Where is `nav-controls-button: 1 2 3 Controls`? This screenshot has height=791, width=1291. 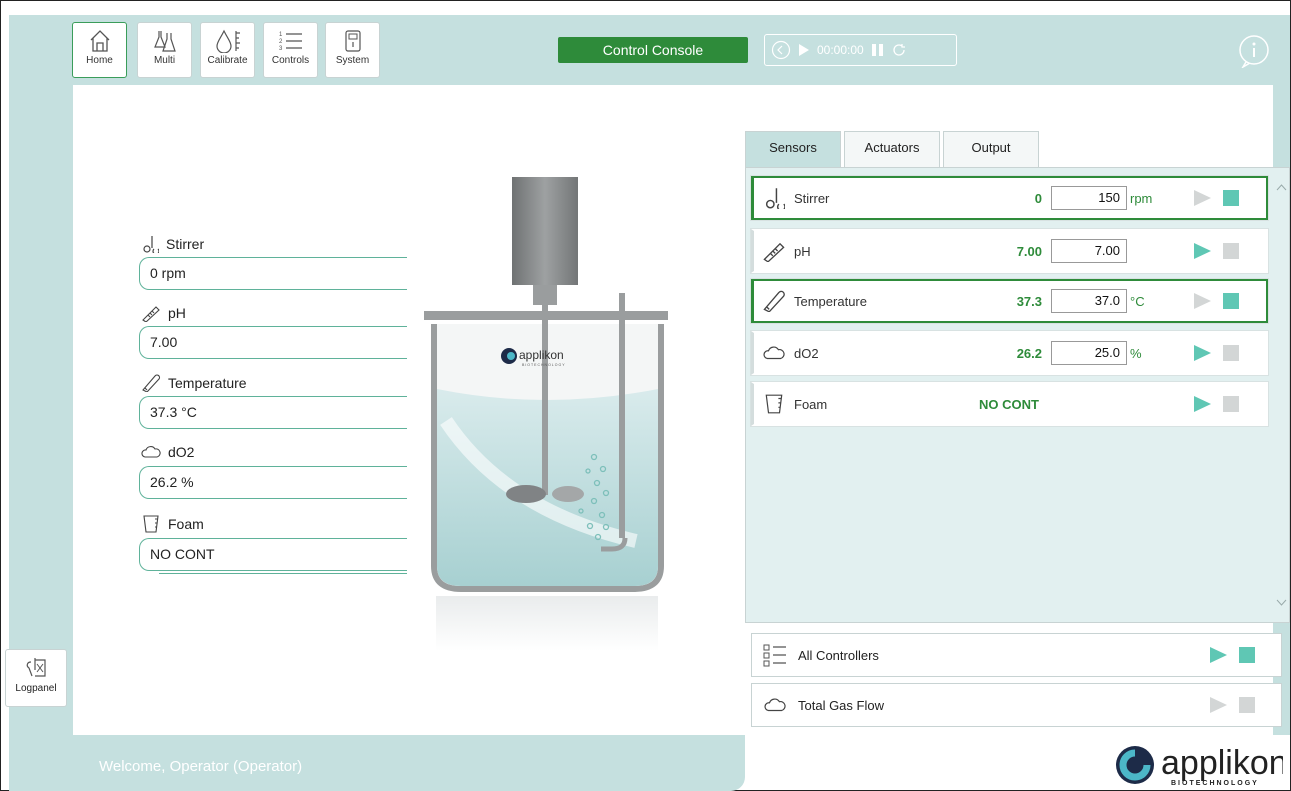
nav-controls-button: 1 2 3 Controls is located at coordinates (290, 50).